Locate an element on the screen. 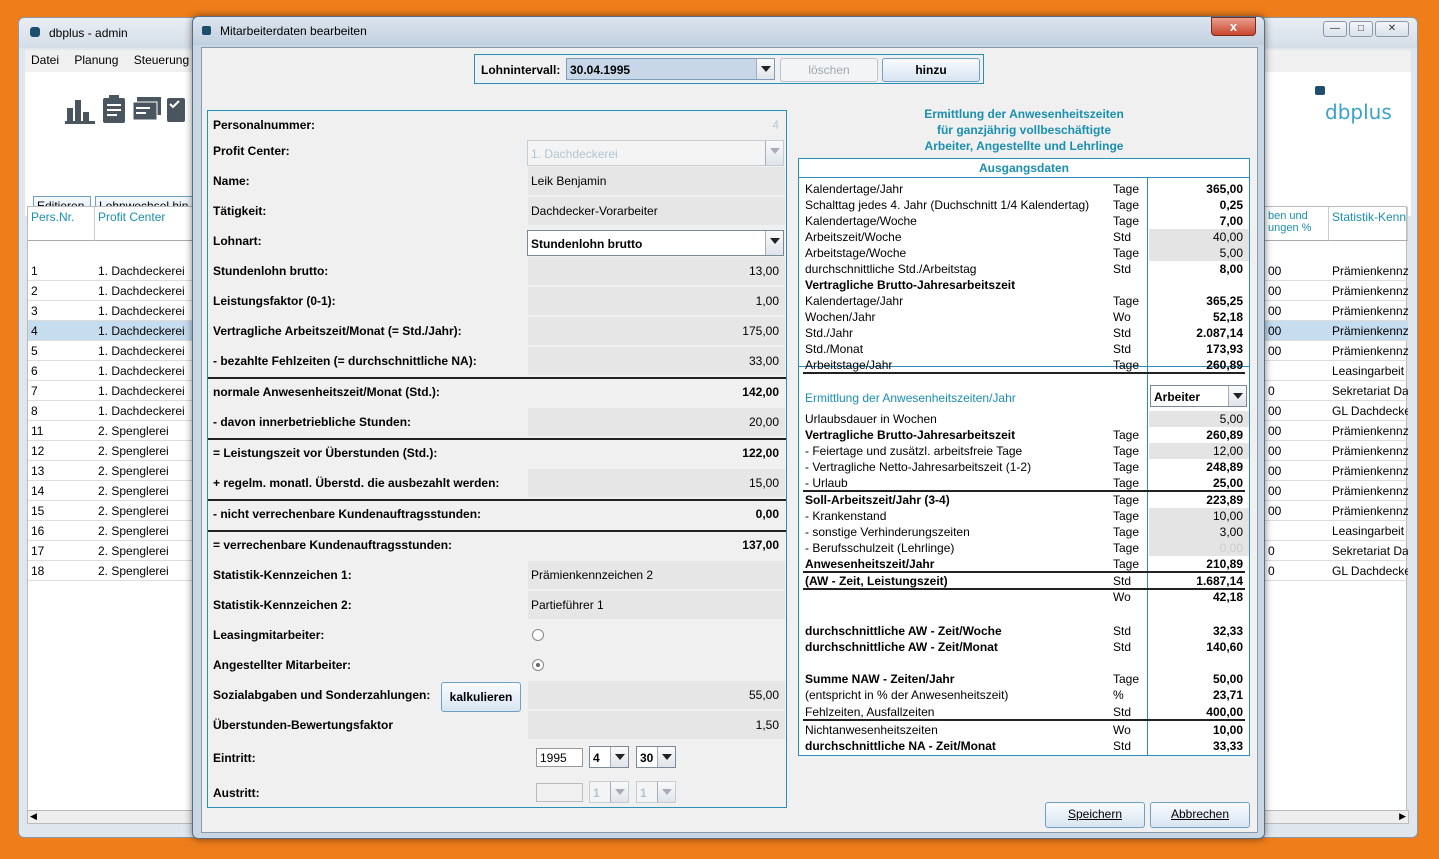 Image resolution: width=1439 pixels, height=859 pixels. main-close-button: ✕ is located at coordinates (1392, 29).